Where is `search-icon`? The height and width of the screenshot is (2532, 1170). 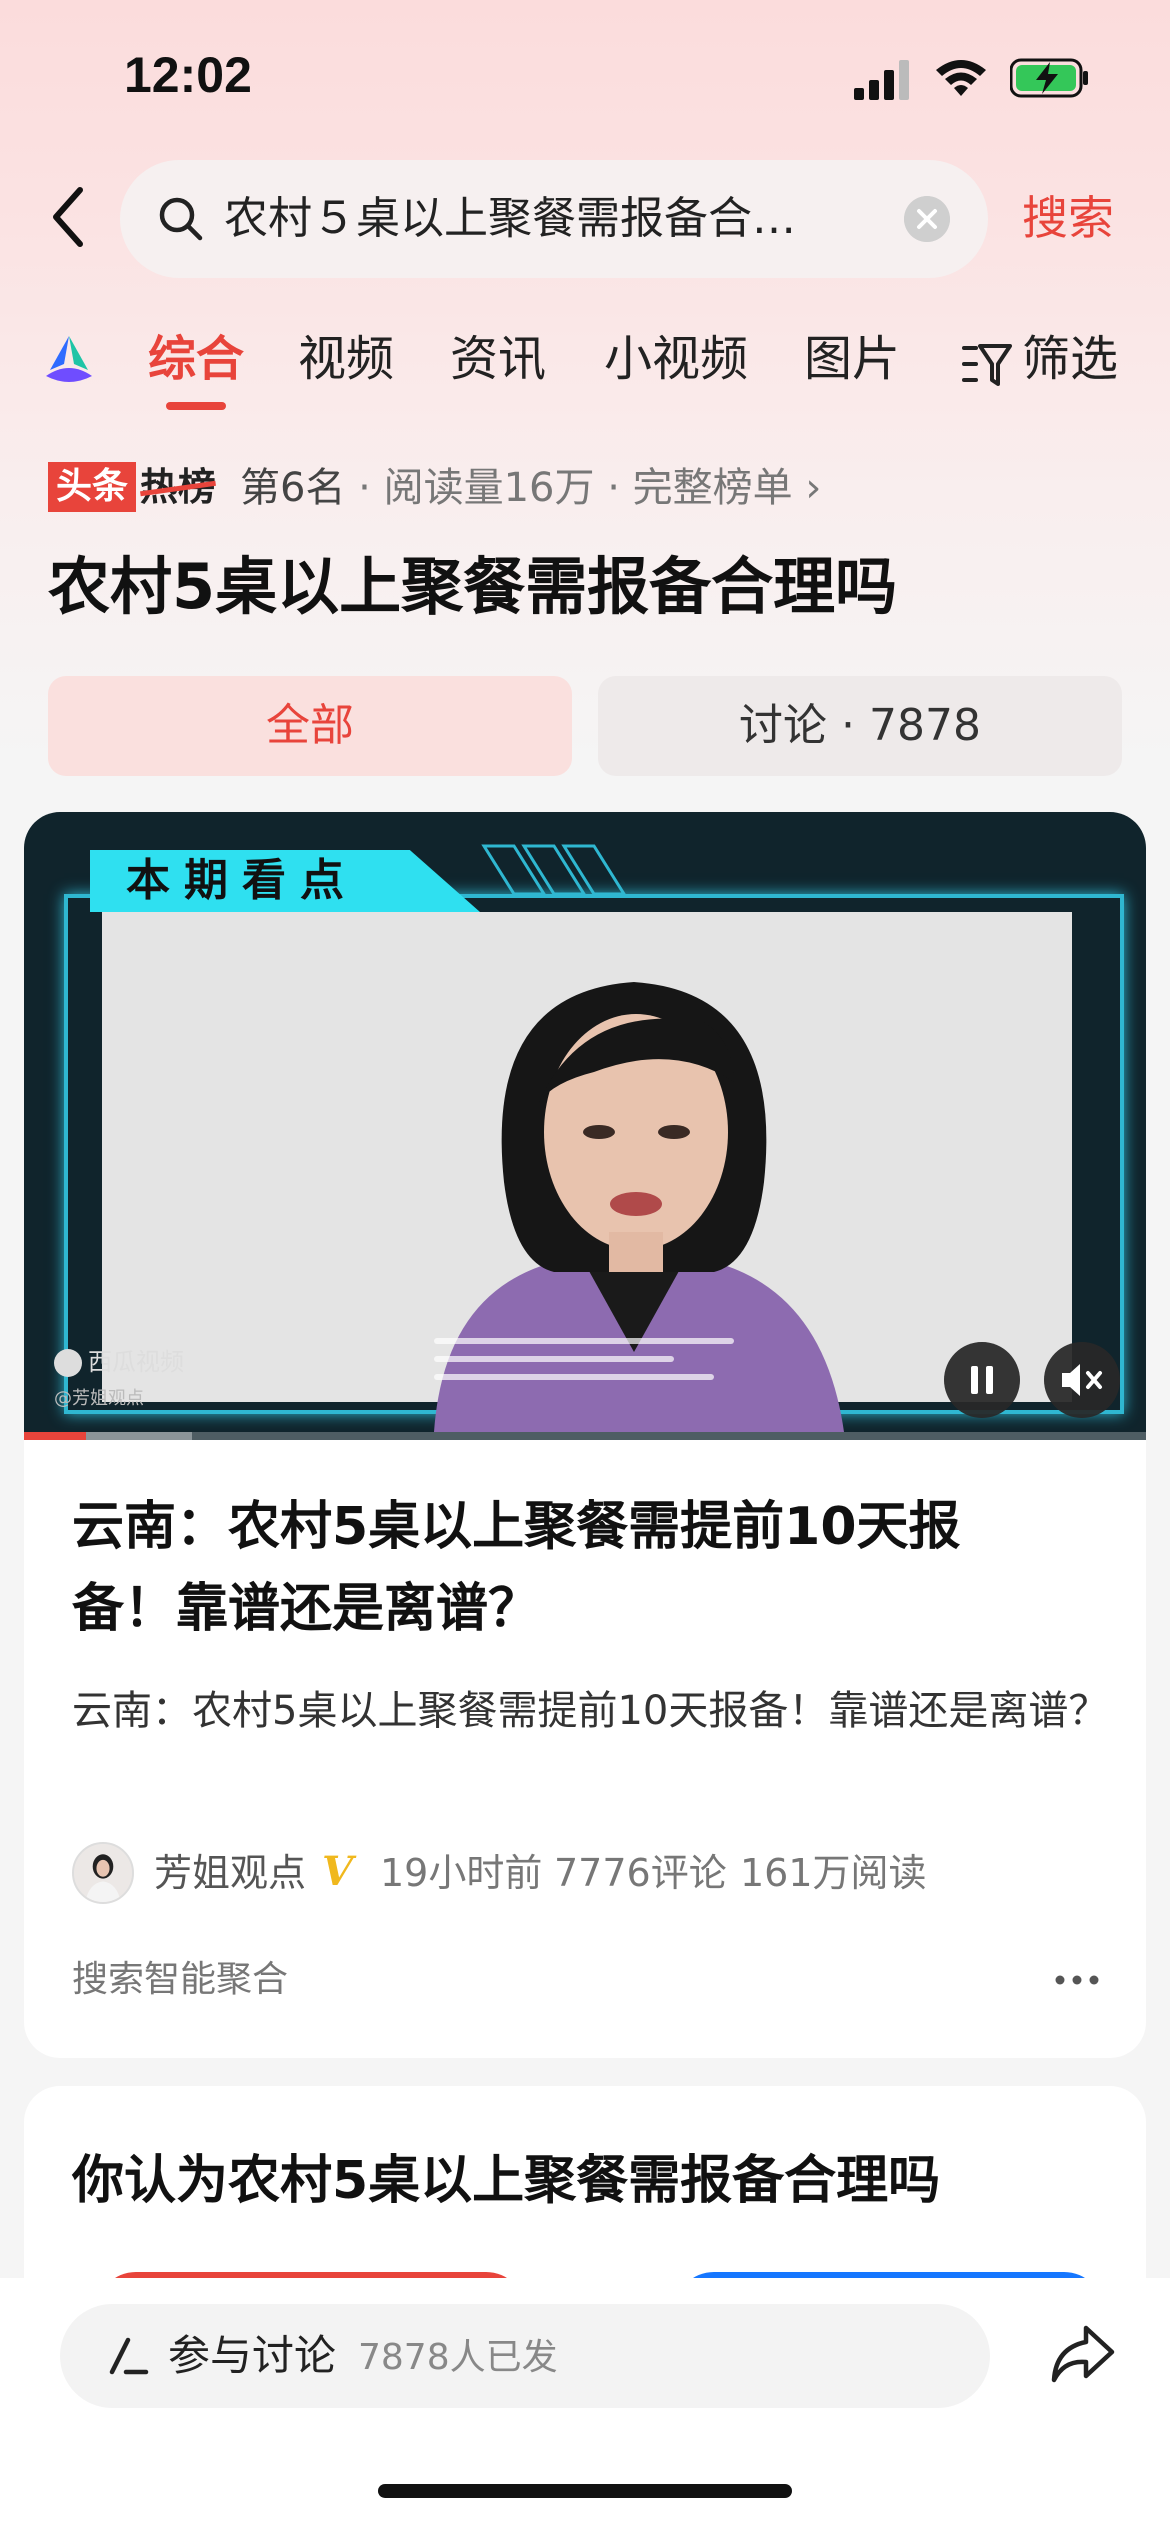
search-icon is located at coordinates (181, 219).